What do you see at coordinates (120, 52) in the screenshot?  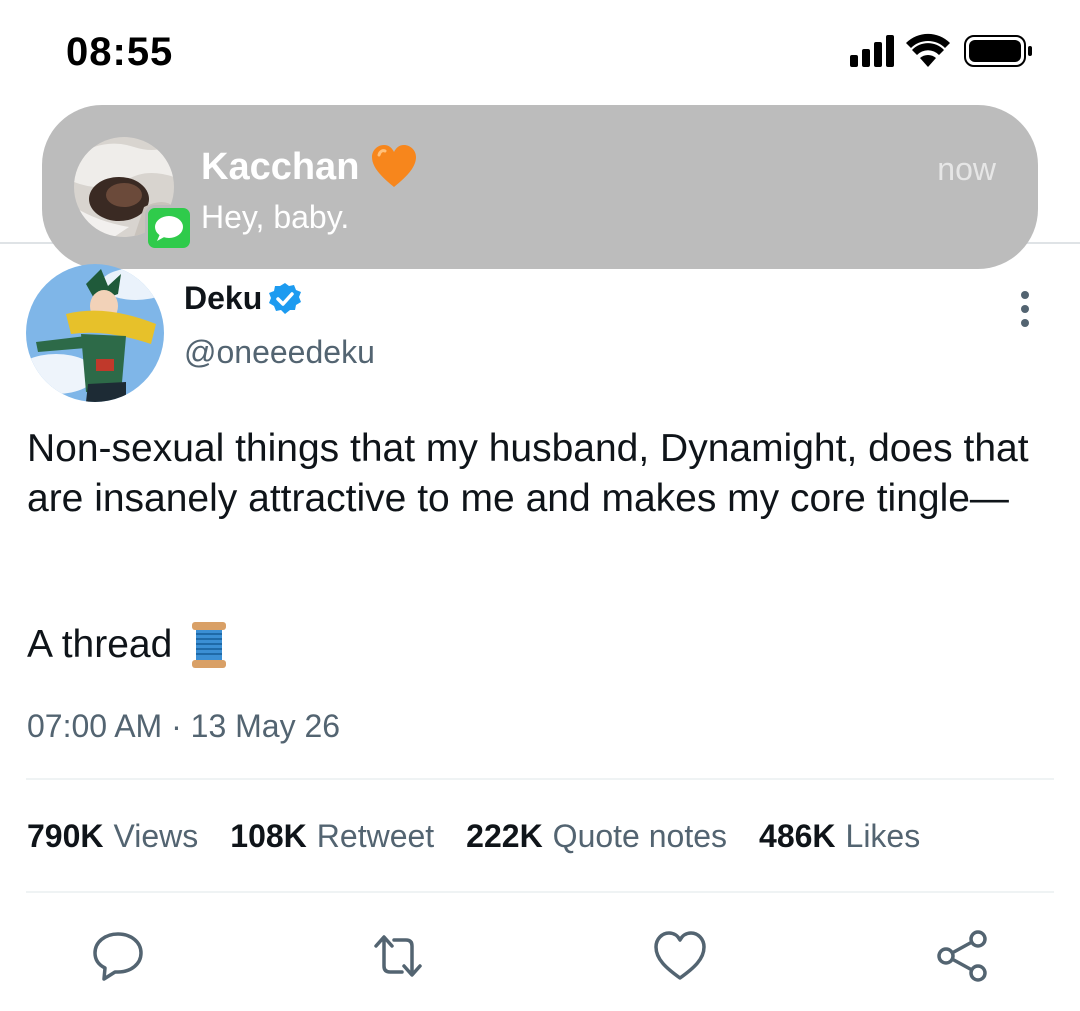 I see `status-time: 08:55` at bounding box center [120, 52].